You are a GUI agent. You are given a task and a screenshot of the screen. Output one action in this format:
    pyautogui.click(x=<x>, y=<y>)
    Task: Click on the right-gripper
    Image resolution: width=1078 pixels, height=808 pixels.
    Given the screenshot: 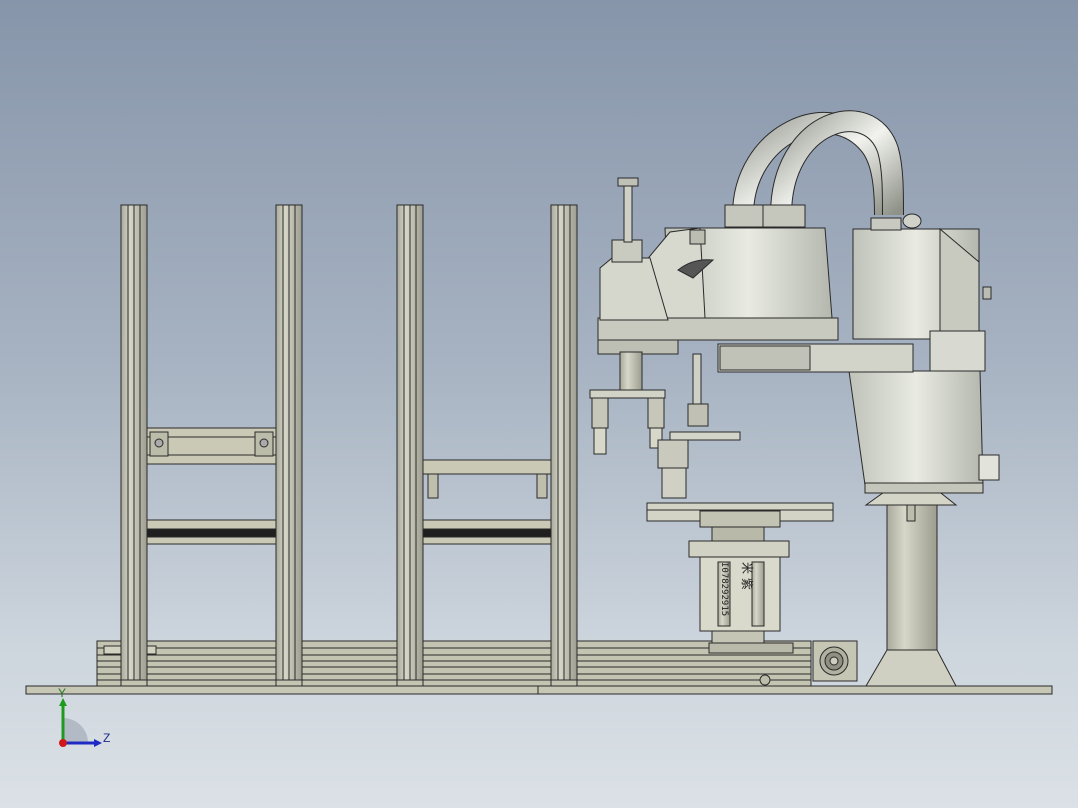 What is the action you would take?
    pyautogui.click(x=699, y=426)
    